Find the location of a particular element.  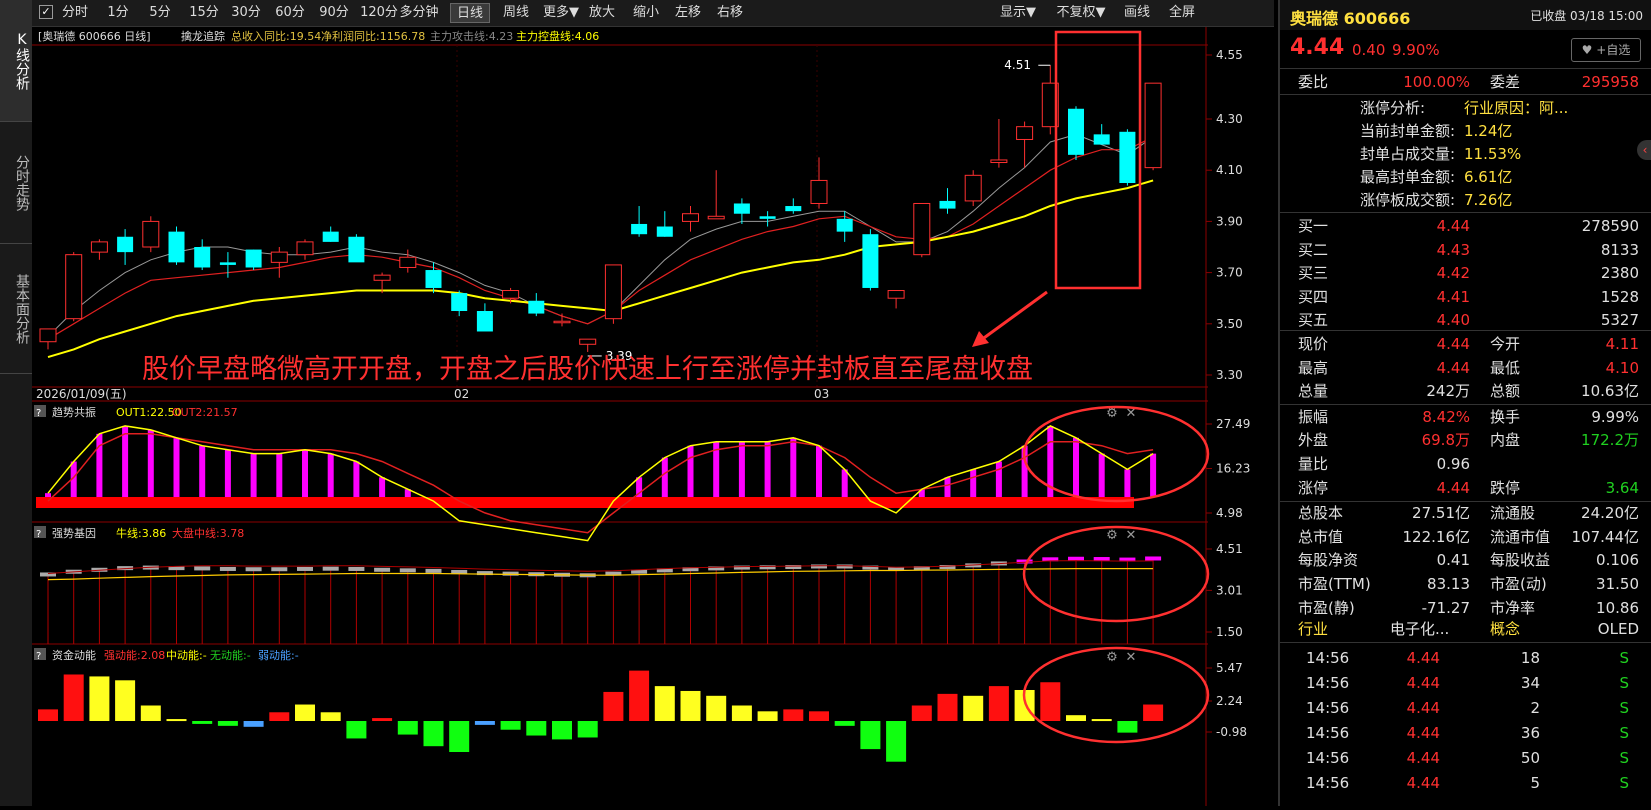

attack-line-value: 主力攻击线:4.23 is located at coordinates (471, 36).